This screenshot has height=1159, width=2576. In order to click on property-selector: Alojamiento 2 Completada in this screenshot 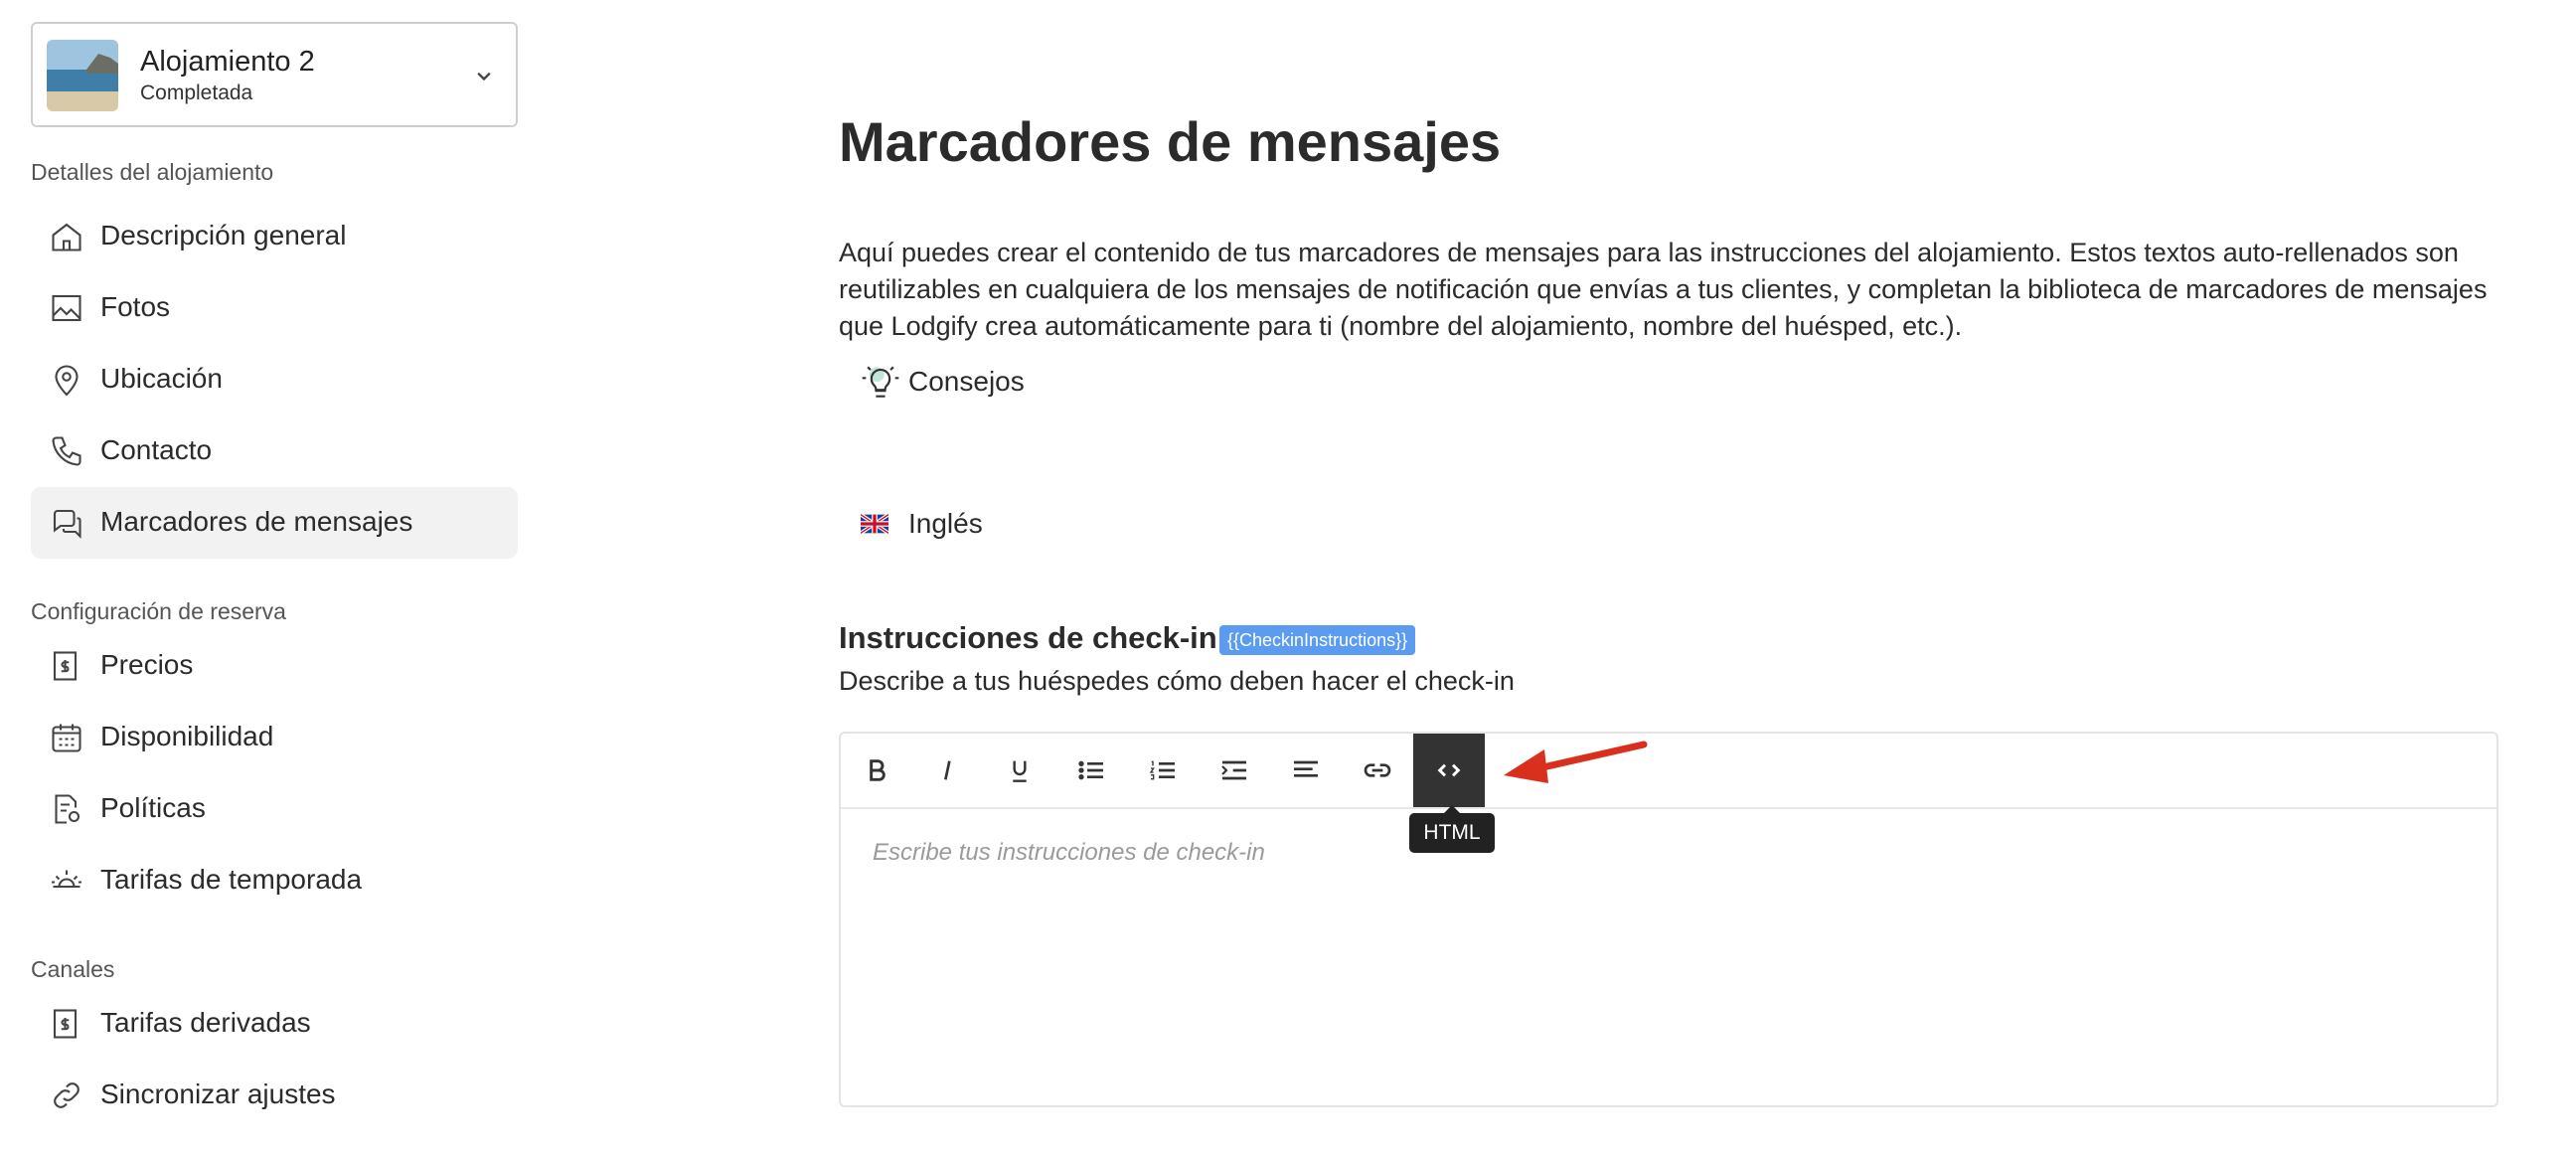, I will do `click(274, 74)`.